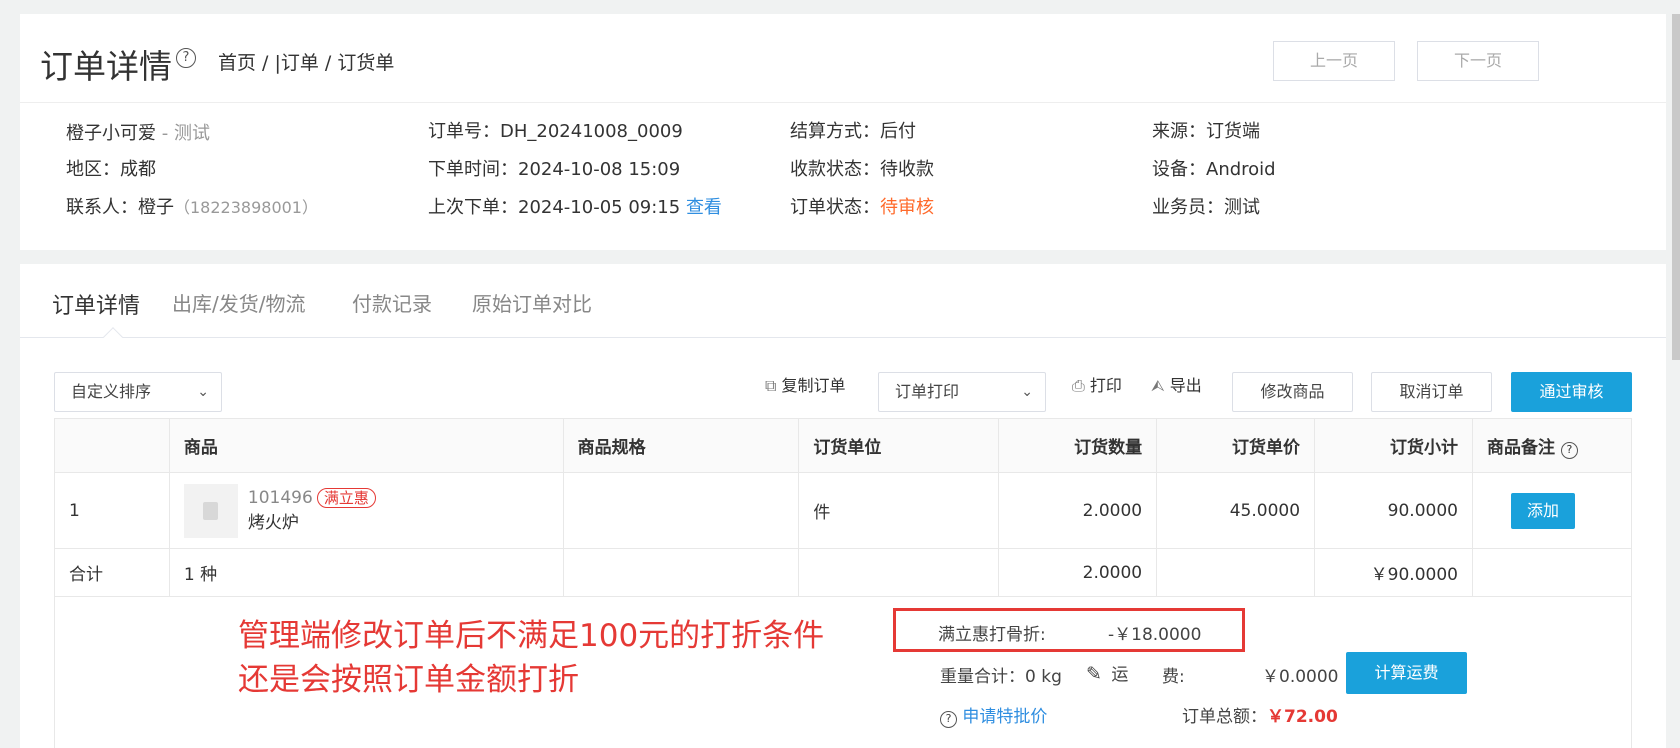  Describe the element at coordinates (1393, 510) in the screenshot. I see `subtotal-cell: 90.0000` at that location.